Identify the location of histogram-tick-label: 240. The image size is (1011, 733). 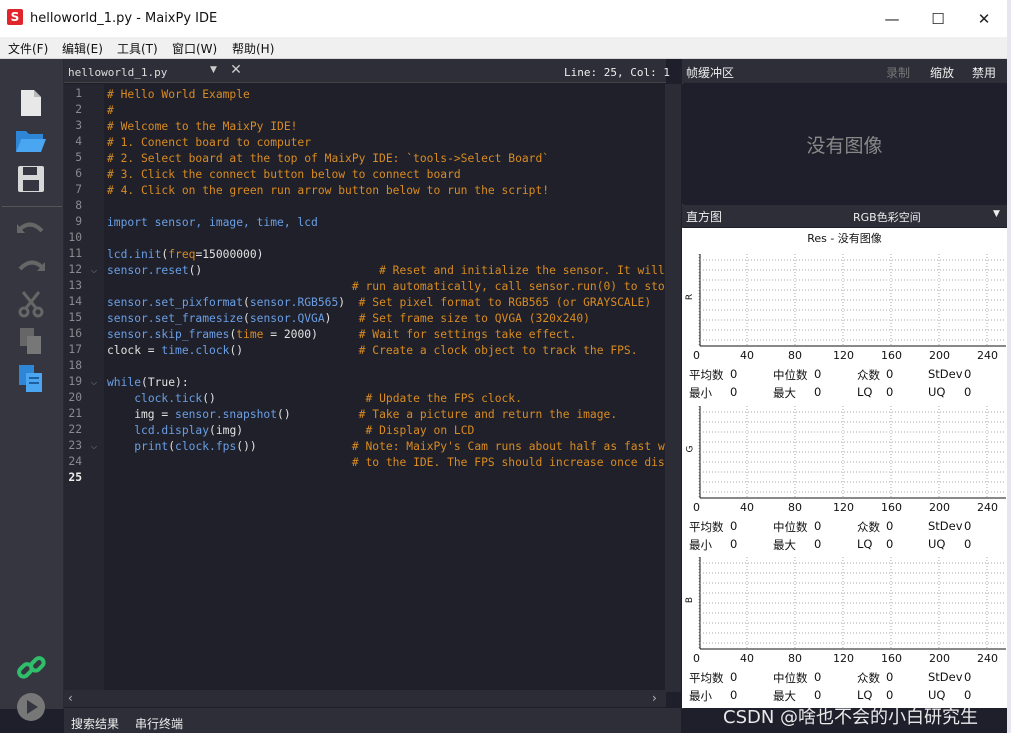
(987, 658).